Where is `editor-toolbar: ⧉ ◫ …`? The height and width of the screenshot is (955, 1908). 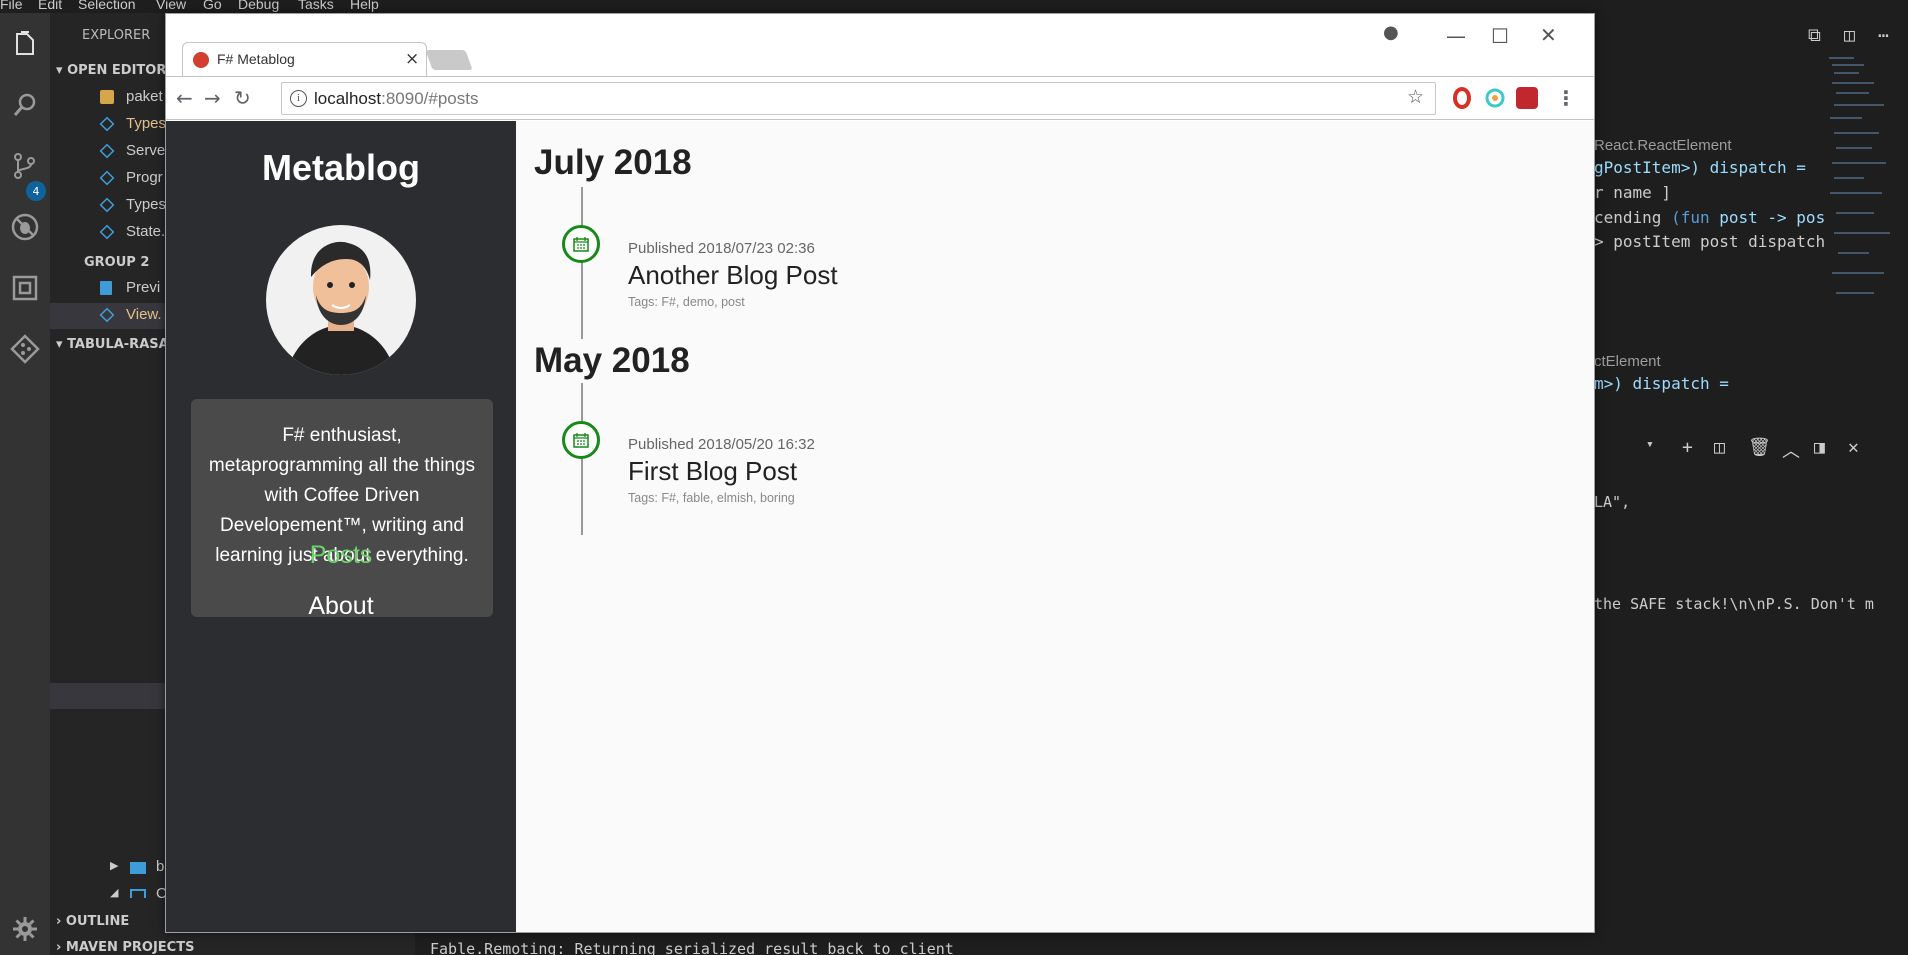 editor-toolbar: ⧉ ◫ … is located at coordinates (1751, 35).